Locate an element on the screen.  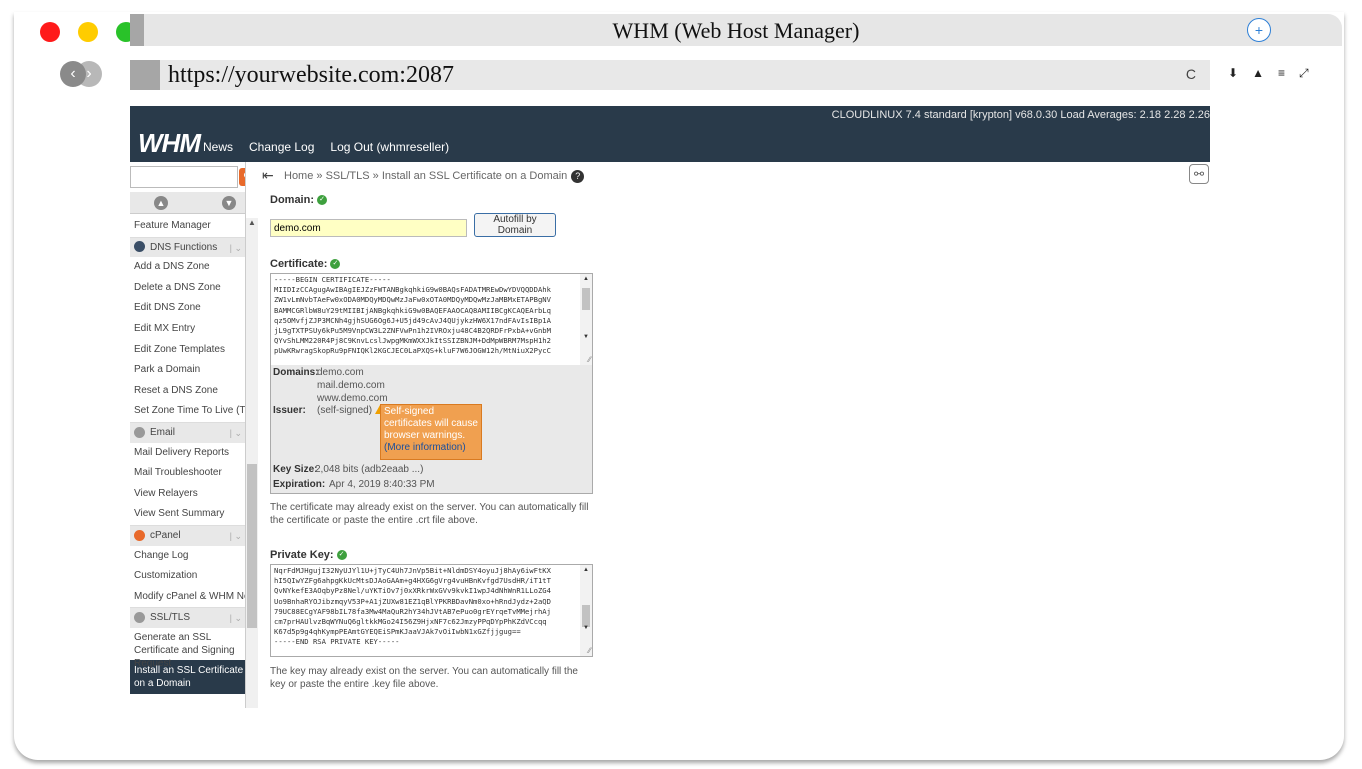
expiration-value: Apr 4, 2019 8:40:33 PM is located at coordinates (382, 484).